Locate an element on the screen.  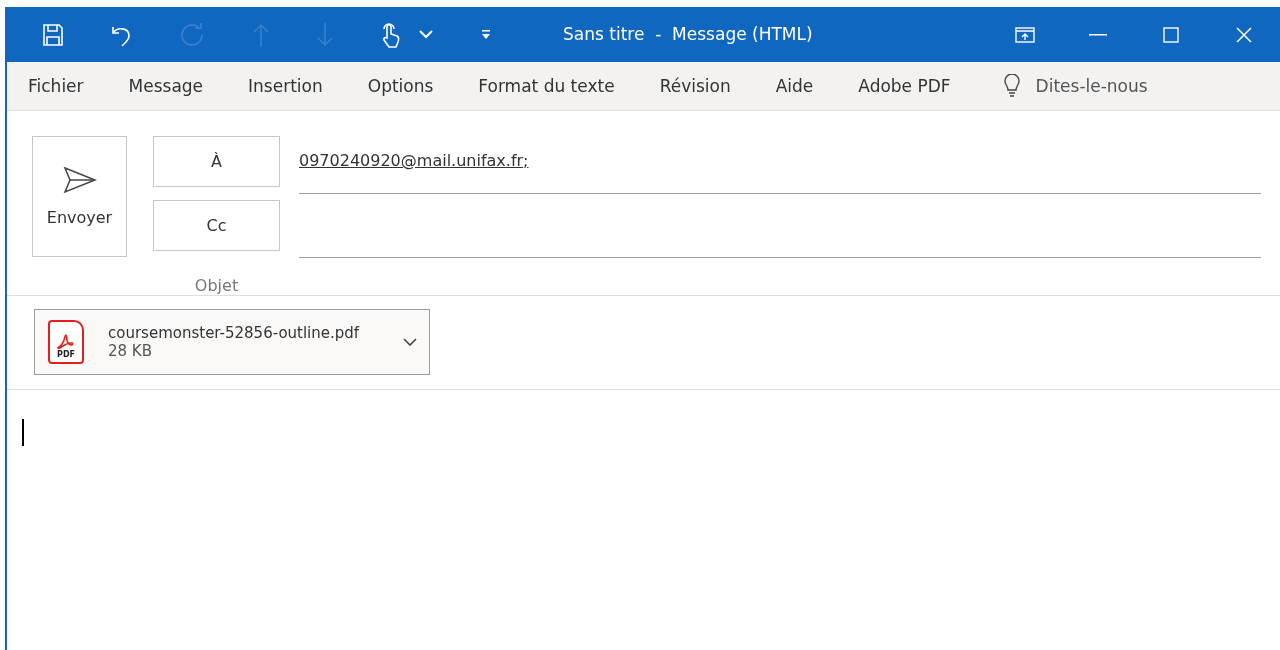
attachment-size: 28 KB is located at coordinates (130, 351).